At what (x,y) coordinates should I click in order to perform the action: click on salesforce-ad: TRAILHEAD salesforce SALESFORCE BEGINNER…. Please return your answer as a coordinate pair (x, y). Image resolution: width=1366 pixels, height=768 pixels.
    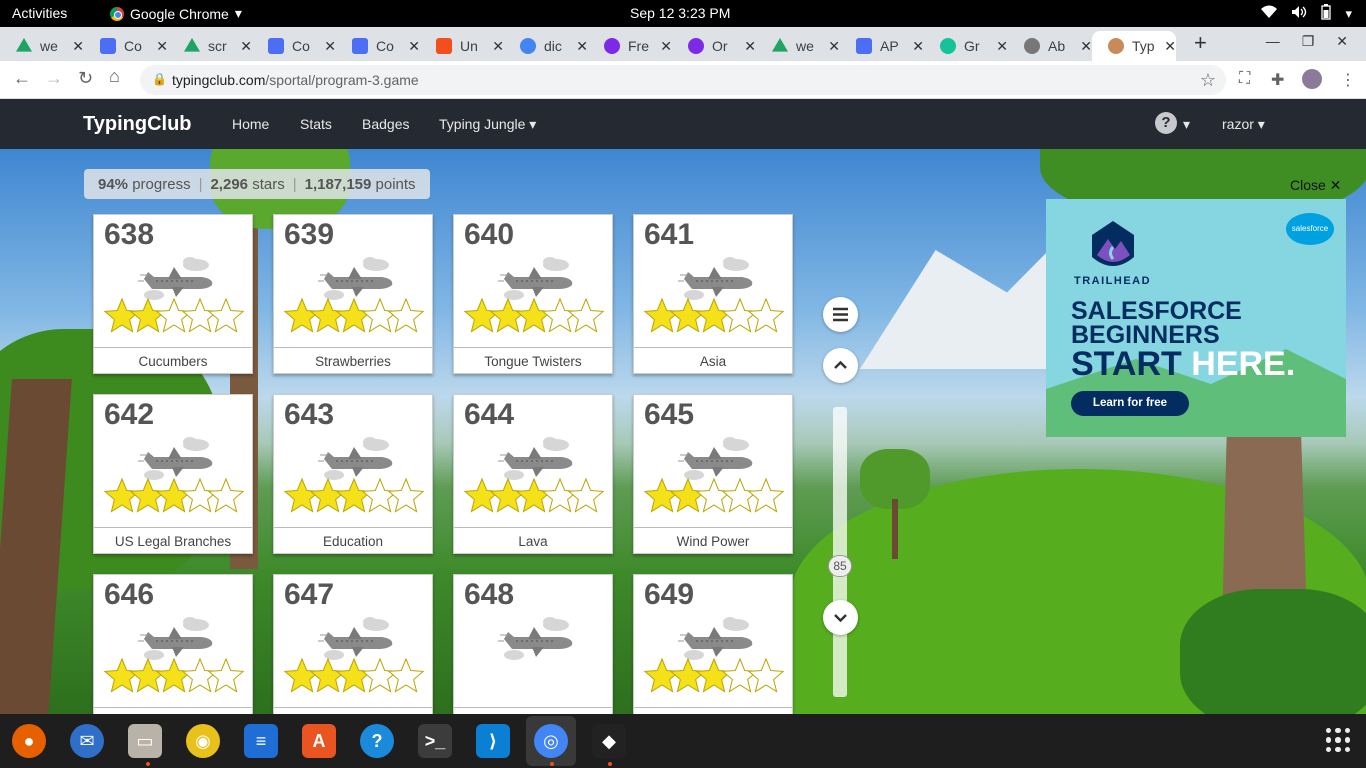
    Looking at the image, I should click on (1196, 318).